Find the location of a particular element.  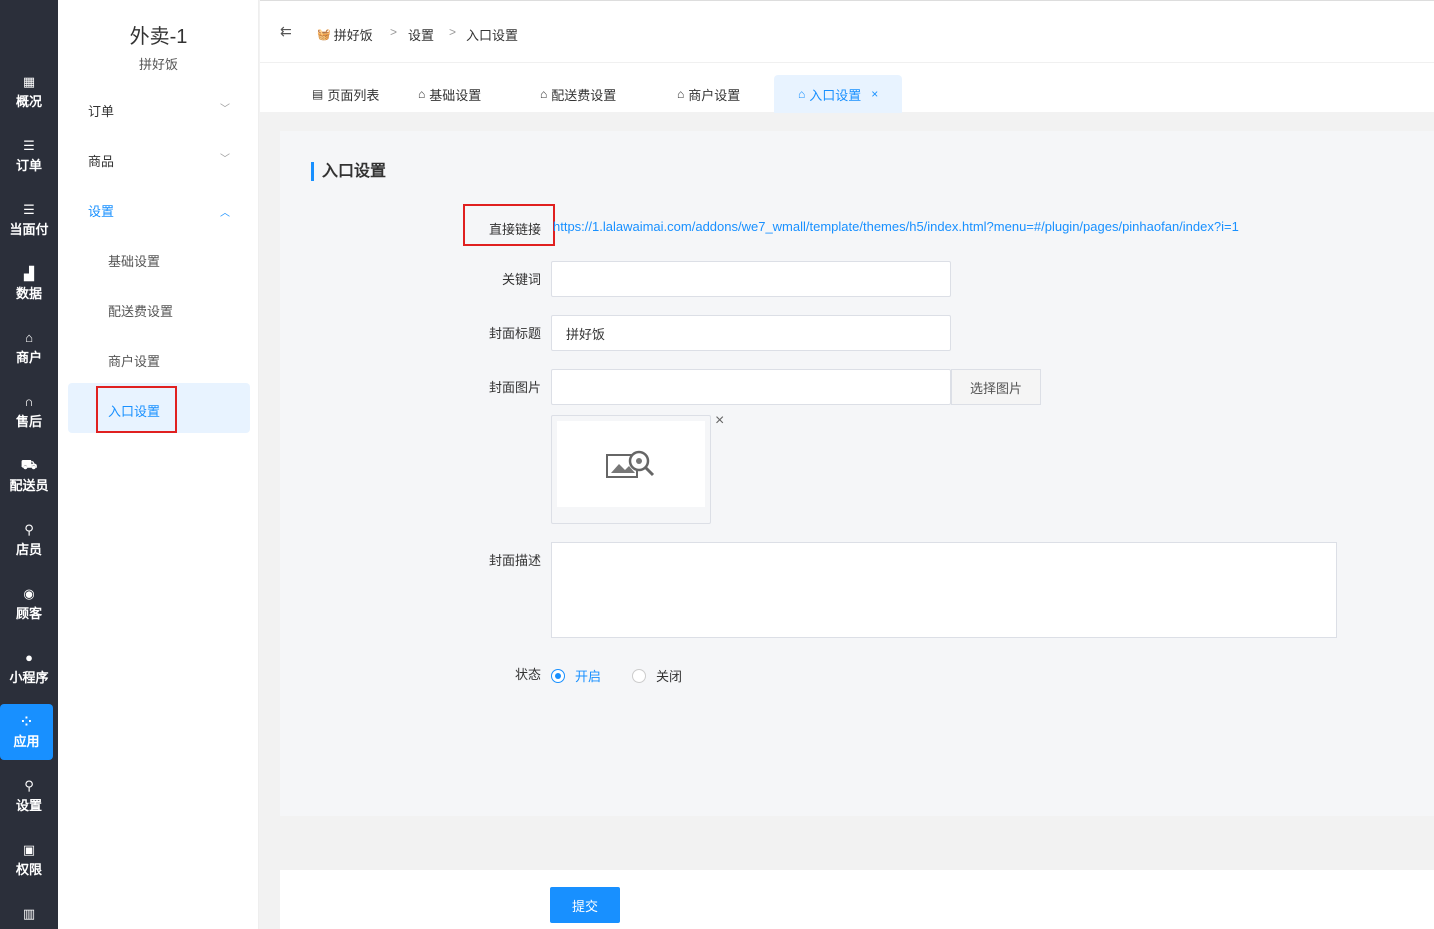

form-footer is located at coordinates (857, 899).